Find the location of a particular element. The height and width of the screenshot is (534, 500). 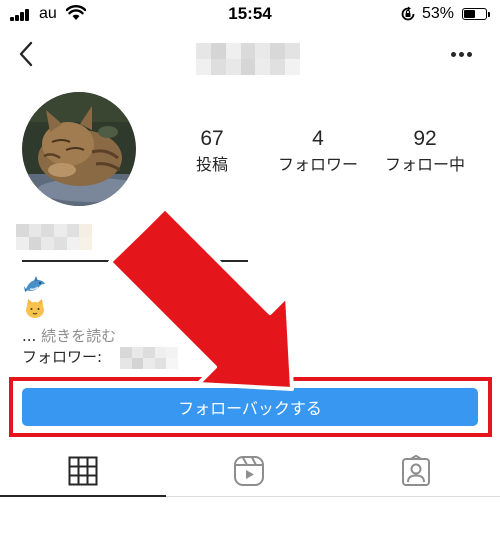

tagged-person-icon is located at coordinates (416, 470).